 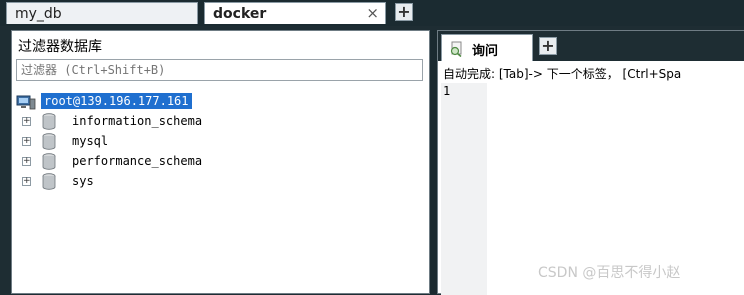 What do you see at coordinates (447, 91) in the screenshot?
I see `line-number: 1` at bounding box center [447, 91].